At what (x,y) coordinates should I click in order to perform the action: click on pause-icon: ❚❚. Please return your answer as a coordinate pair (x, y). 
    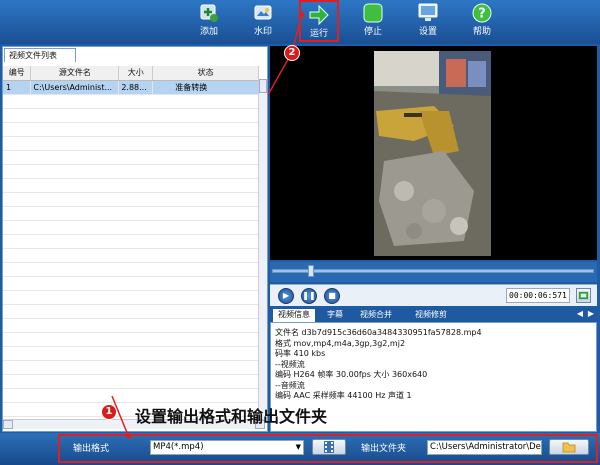
    Looking at the image, I should click on (309, 295).